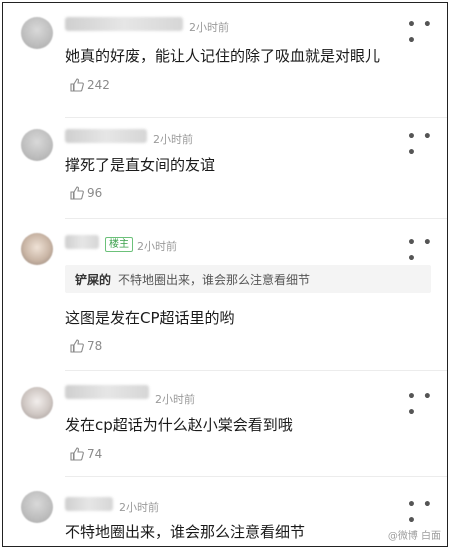 The height and width of the screenshot is (551, 452). I want to click on op-badge: 楼主, so click(119, 244).